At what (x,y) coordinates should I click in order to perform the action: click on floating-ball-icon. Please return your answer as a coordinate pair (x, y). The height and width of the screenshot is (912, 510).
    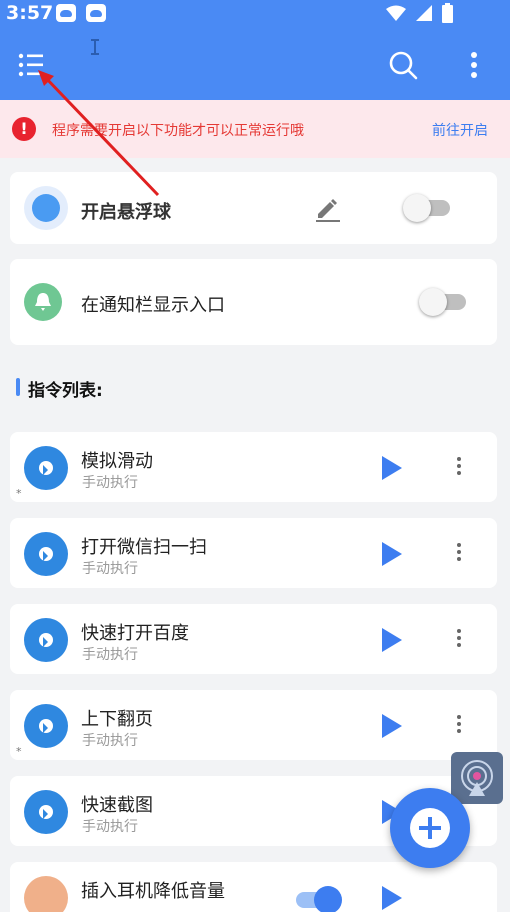
    Looking at the image, I should click on (46, 208).